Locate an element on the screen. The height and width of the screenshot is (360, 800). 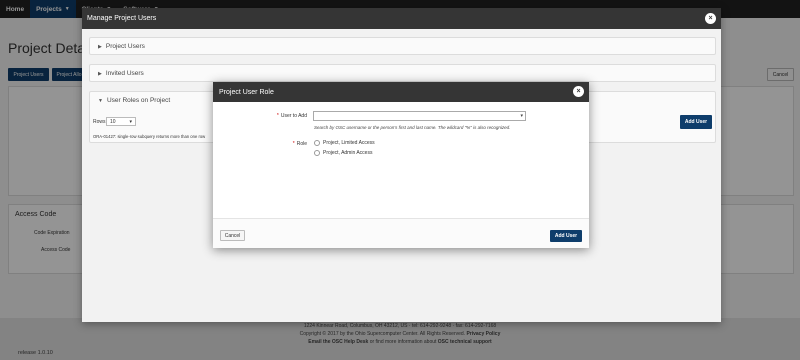
invited-users-region: ▶ Invited Users is located at coordinates (402, 73).